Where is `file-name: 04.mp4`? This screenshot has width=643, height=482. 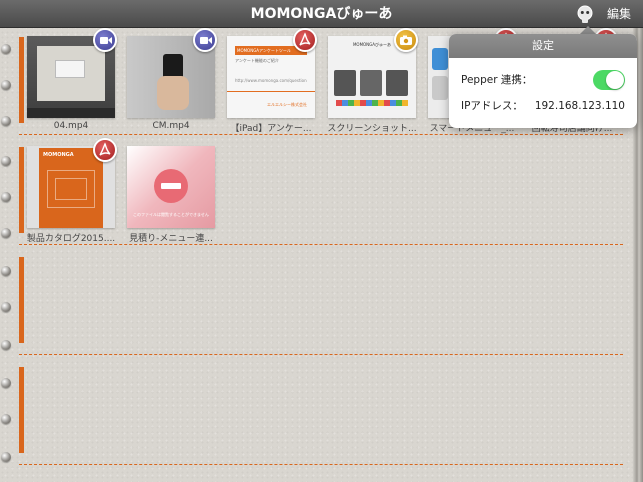
file-name: 04.mp4 is located at coordinates (71, 126).